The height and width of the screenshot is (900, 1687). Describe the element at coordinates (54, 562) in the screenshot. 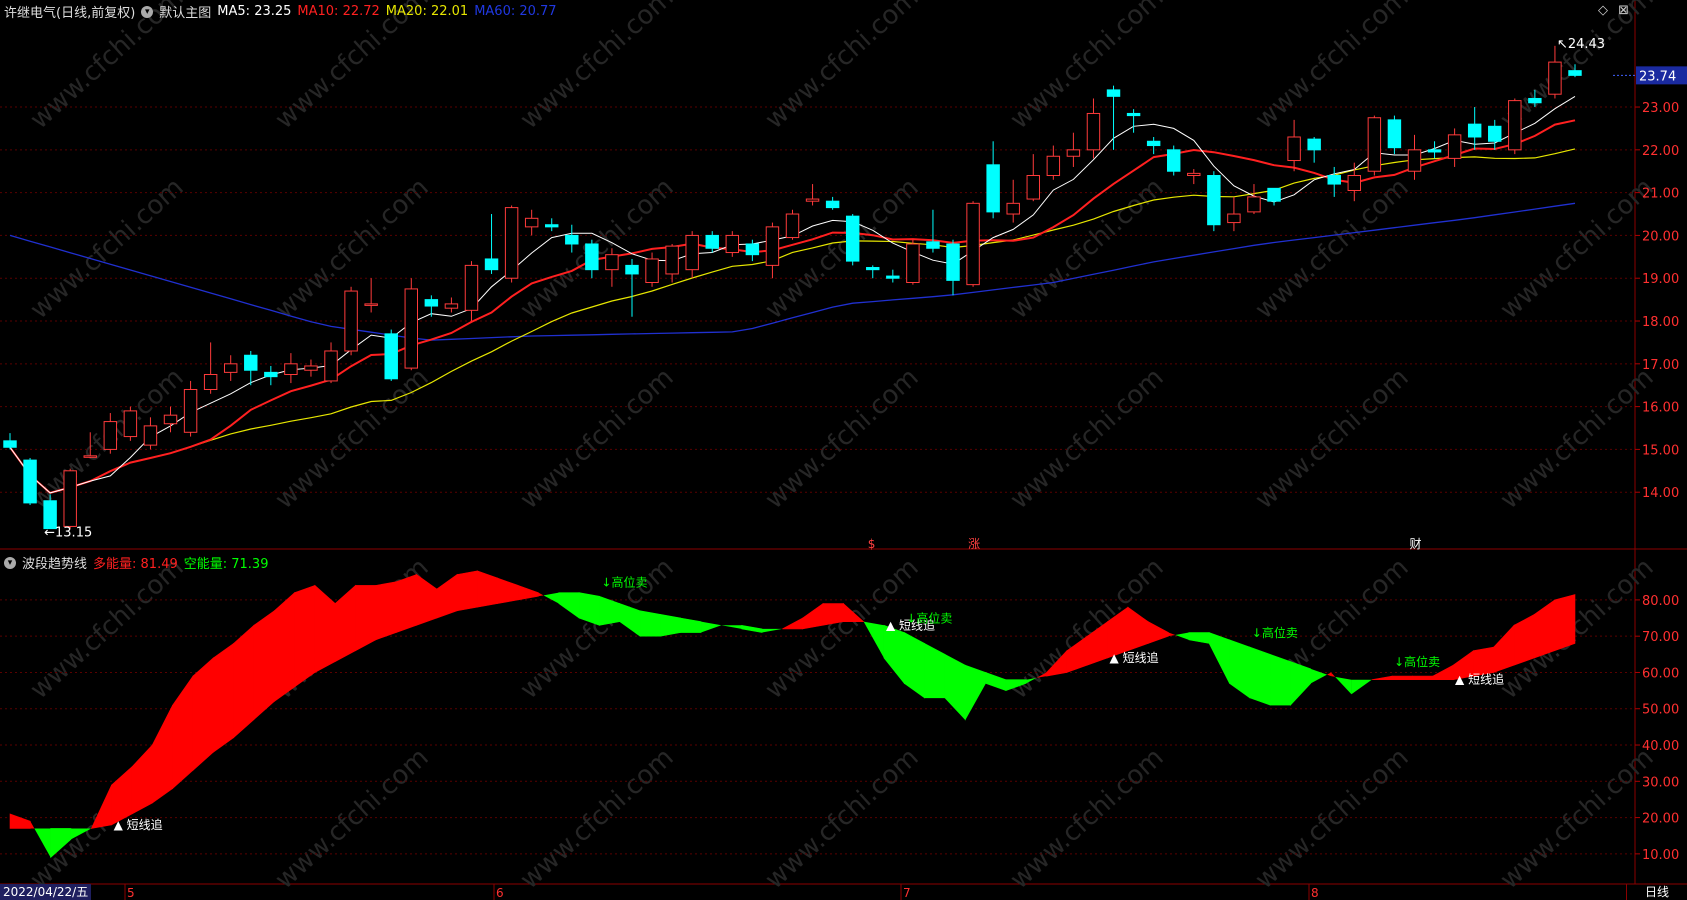

I see `indicator-name: 波段趋势线` at that location.